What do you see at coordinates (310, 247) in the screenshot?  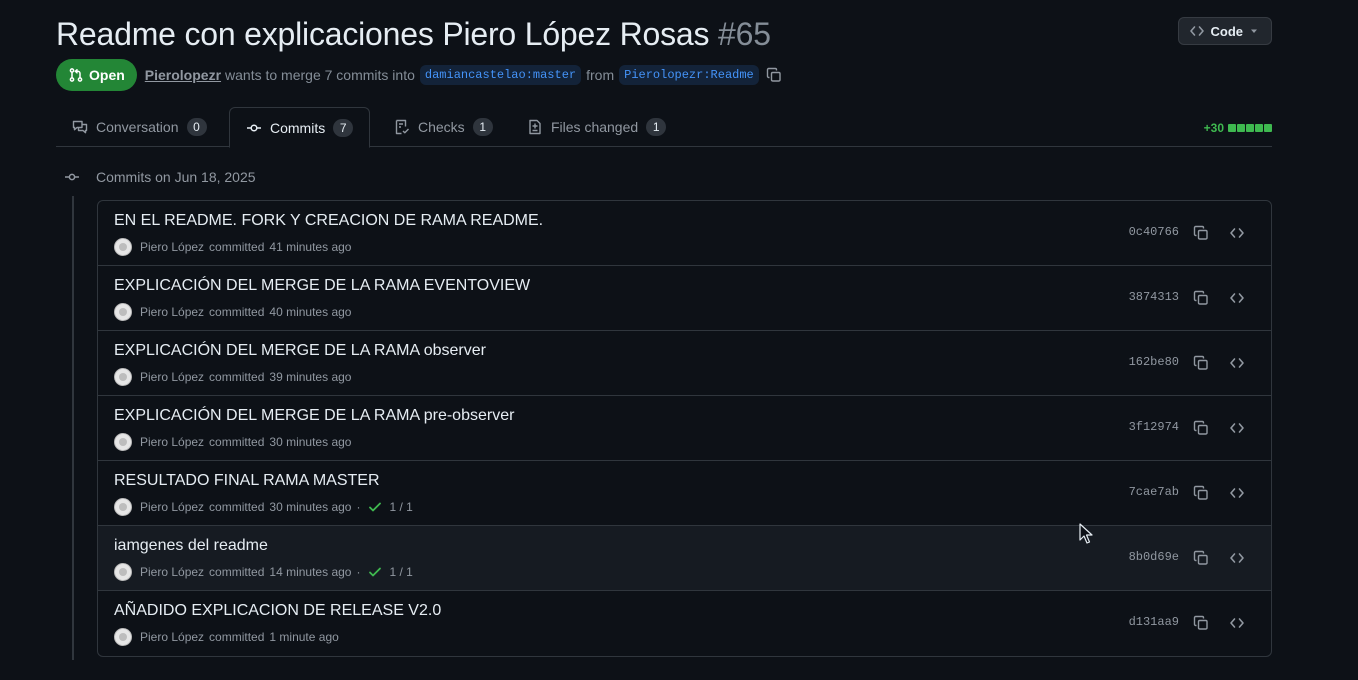 I see `commit-time: 41 minutes ago` at bounding box center [310, 247].